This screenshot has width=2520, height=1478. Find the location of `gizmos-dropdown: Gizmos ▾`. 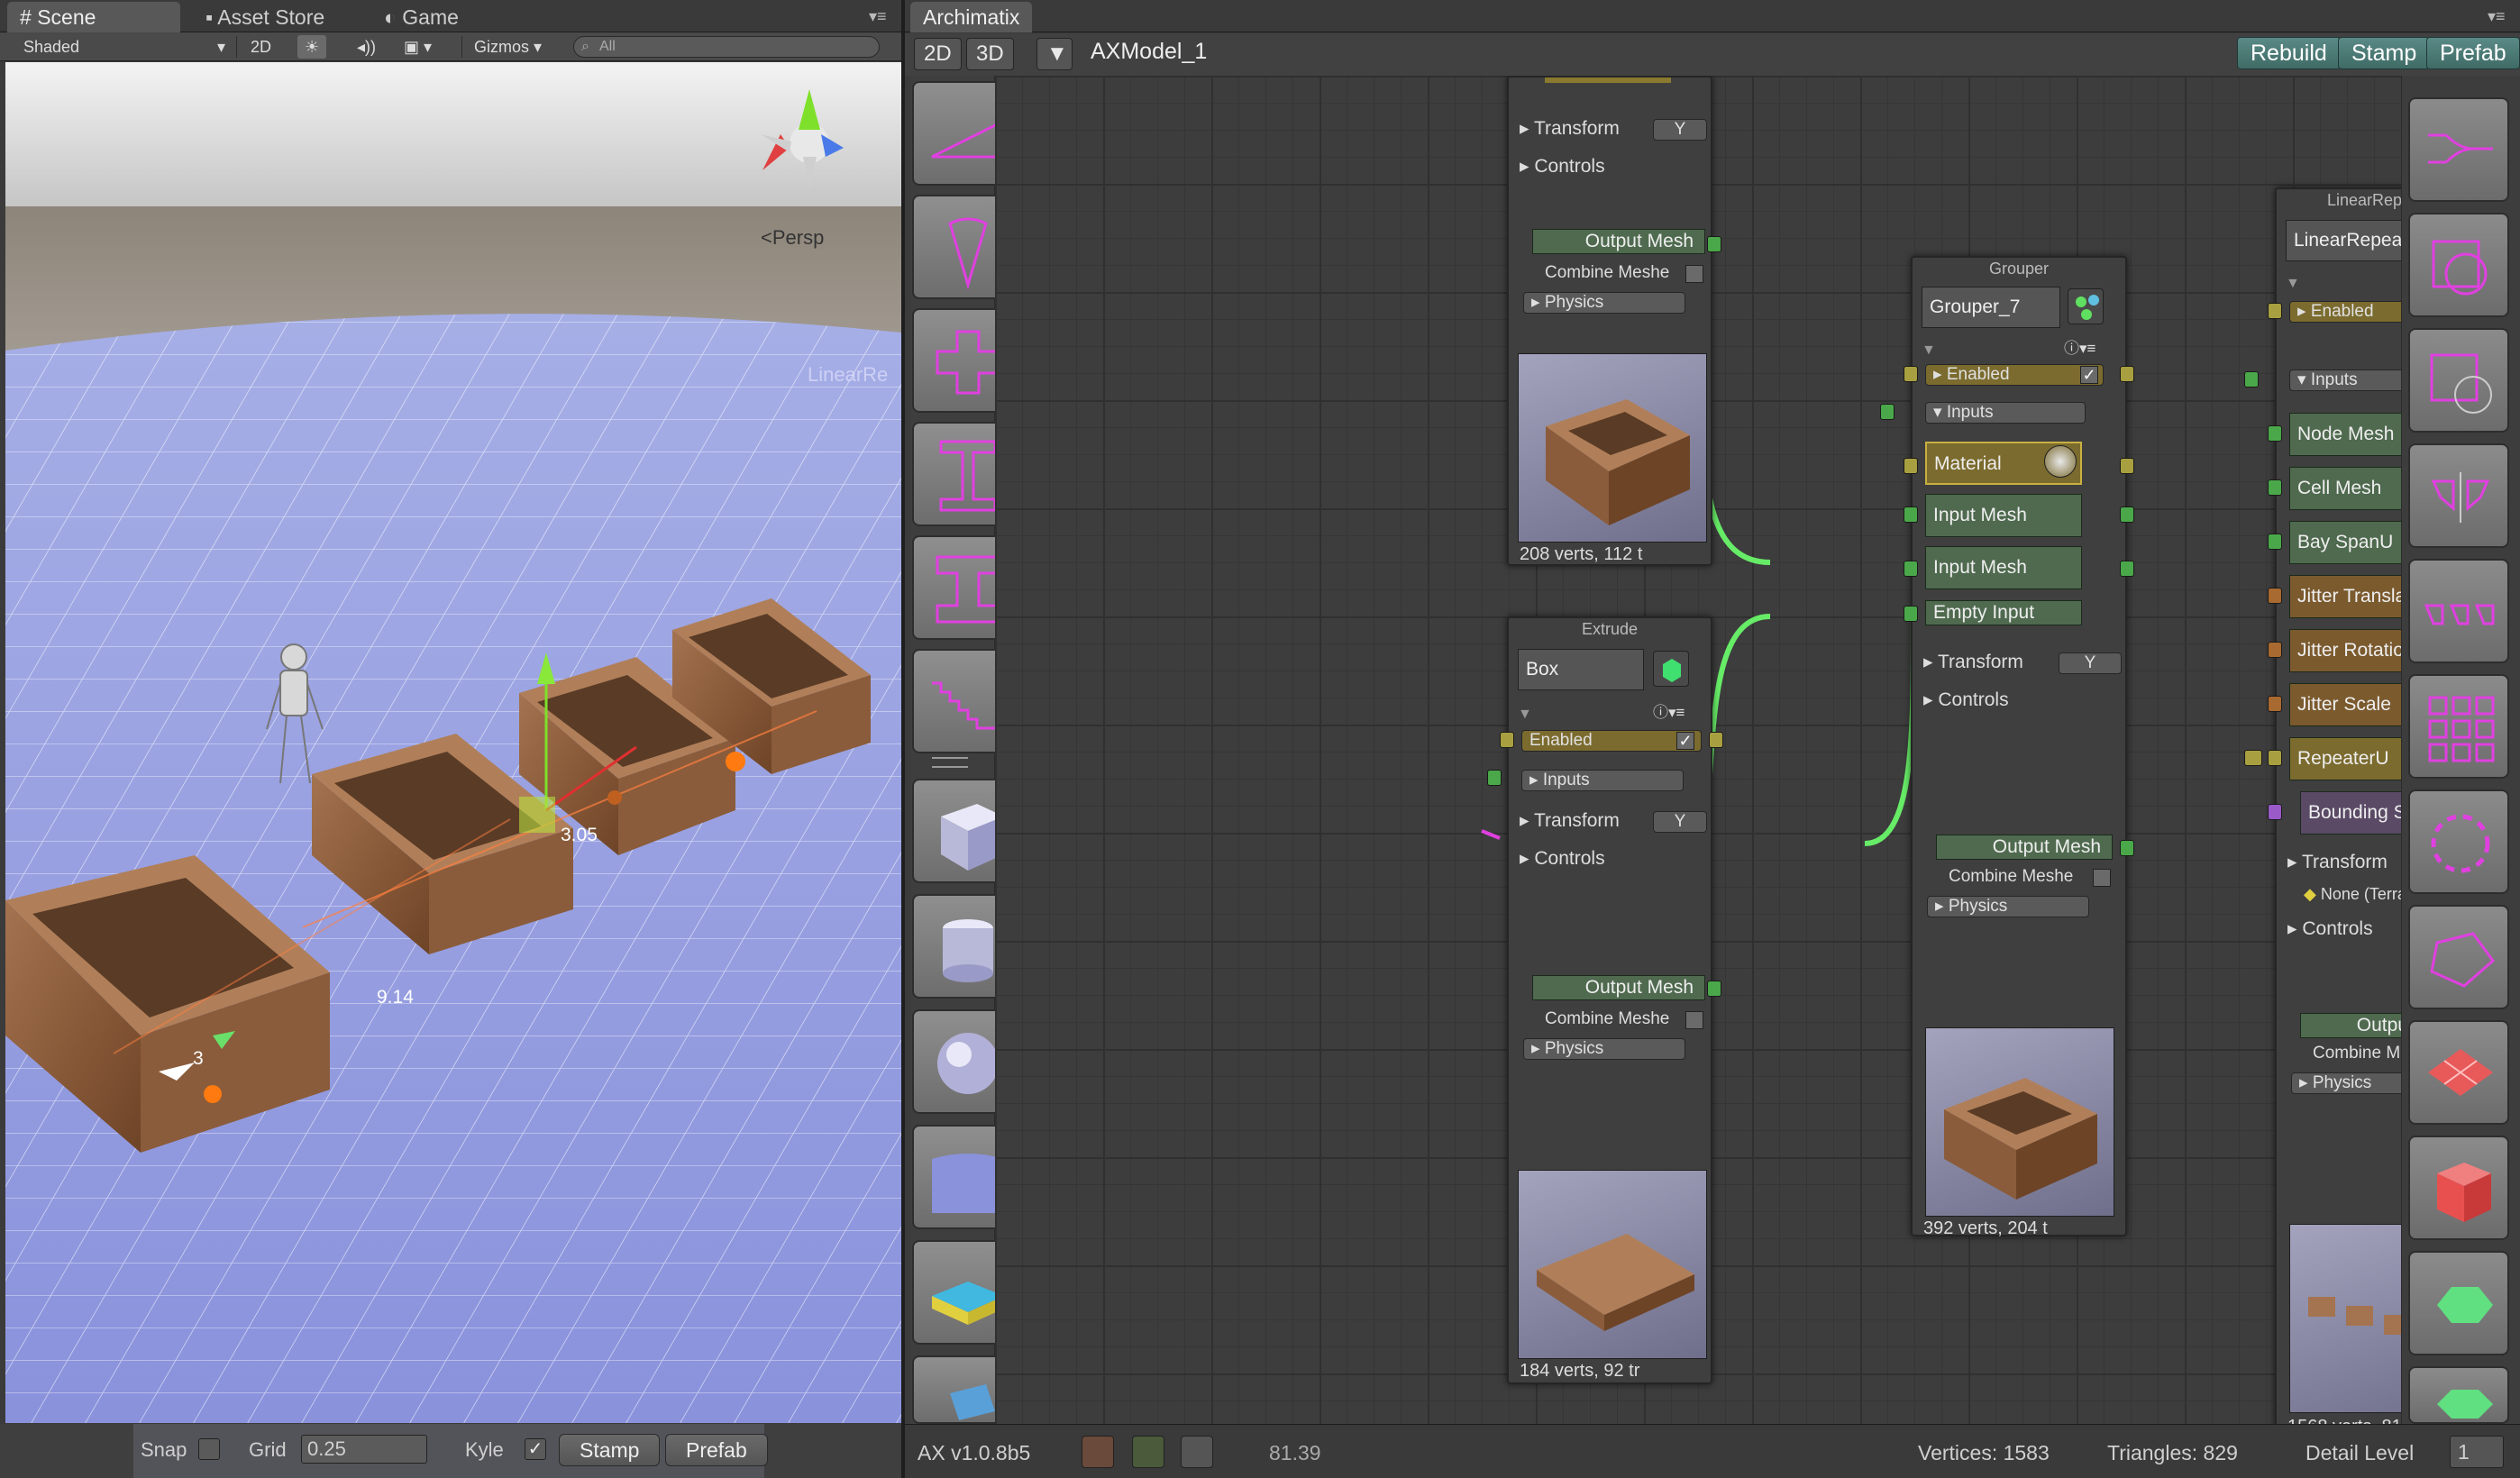

gizmos-dropdown: Gizmos ▾ is located at coordinates (508, 47).